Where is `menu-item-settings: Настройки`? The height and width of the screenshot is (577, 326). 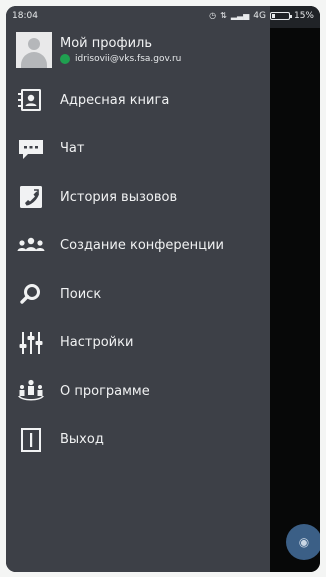 menu-item-settings: Настройки is located at coordinates (138, 343).